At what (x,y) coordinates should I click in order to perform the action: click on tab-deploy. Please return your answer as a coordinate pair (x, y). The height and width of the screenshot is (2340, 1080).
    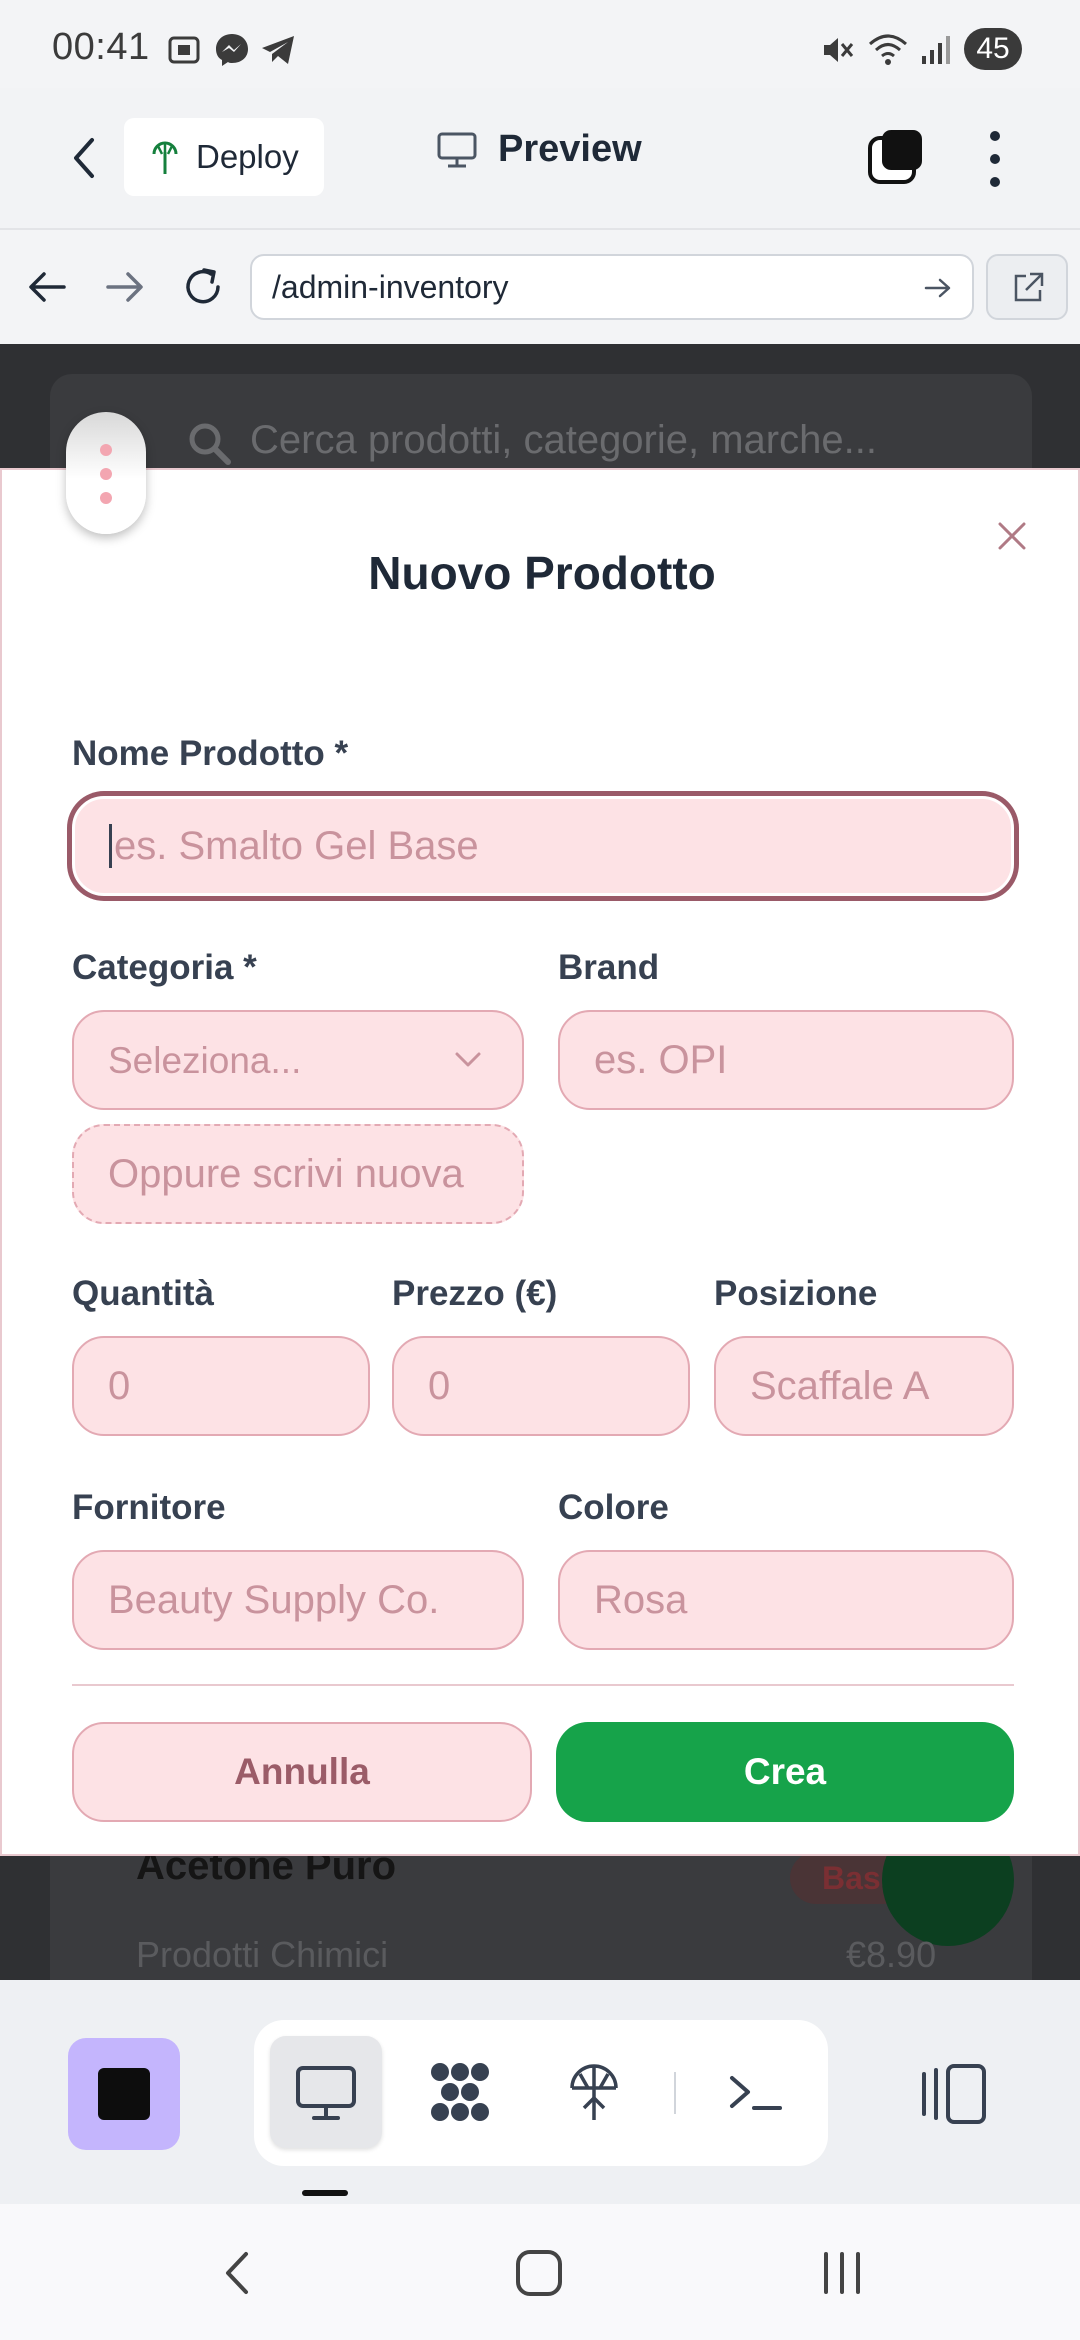
    Looking at the image, I should click on (594, 2092).